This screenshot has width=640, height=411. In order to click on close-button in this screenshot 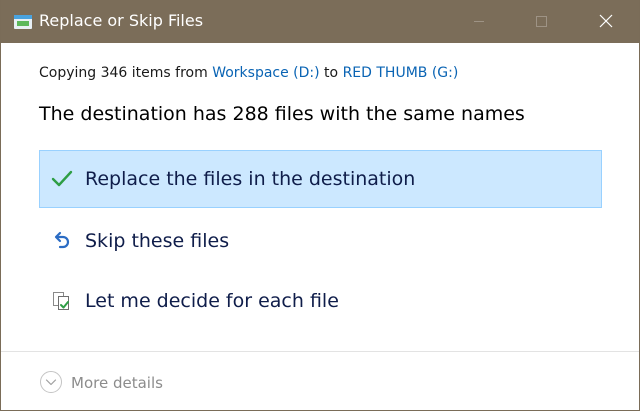, I will do `click(606, 21)`.